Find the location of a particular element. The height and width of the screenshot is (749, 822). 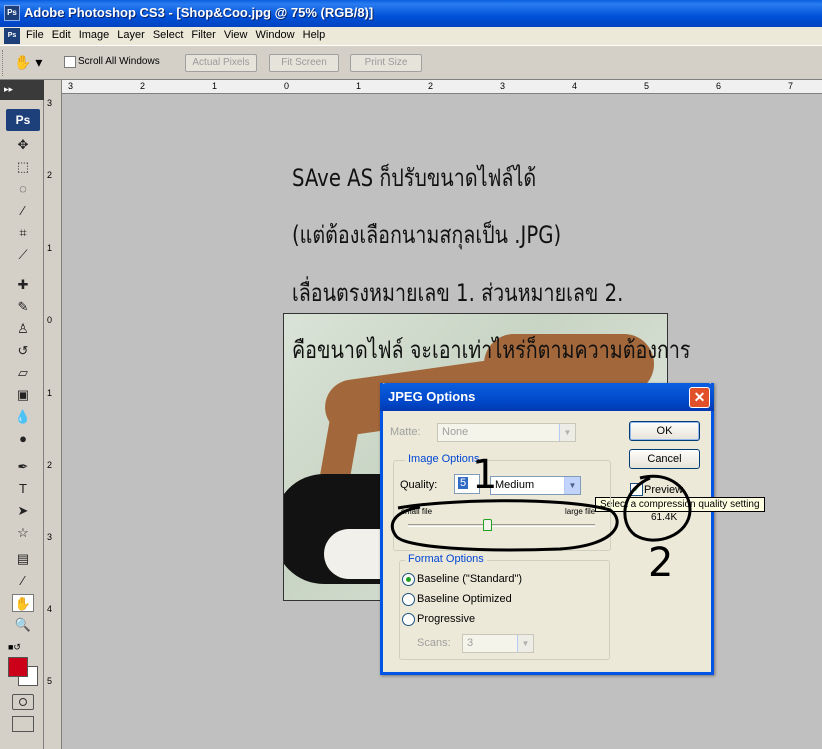

menu-image: Image is located at coordinates (96, 35).